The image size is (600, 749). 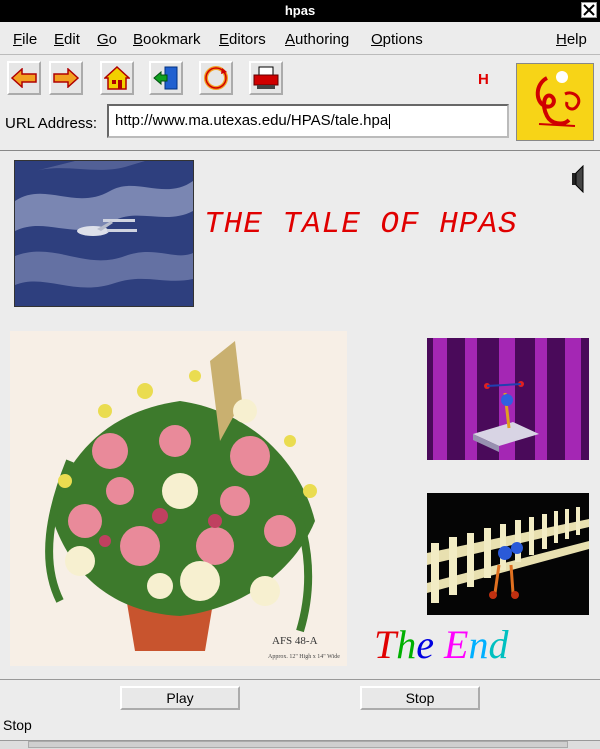 What do you see at coordinates (498, 644) in the screenshot?
I see `the-end-letter: d` at bounding box center [498, 644].